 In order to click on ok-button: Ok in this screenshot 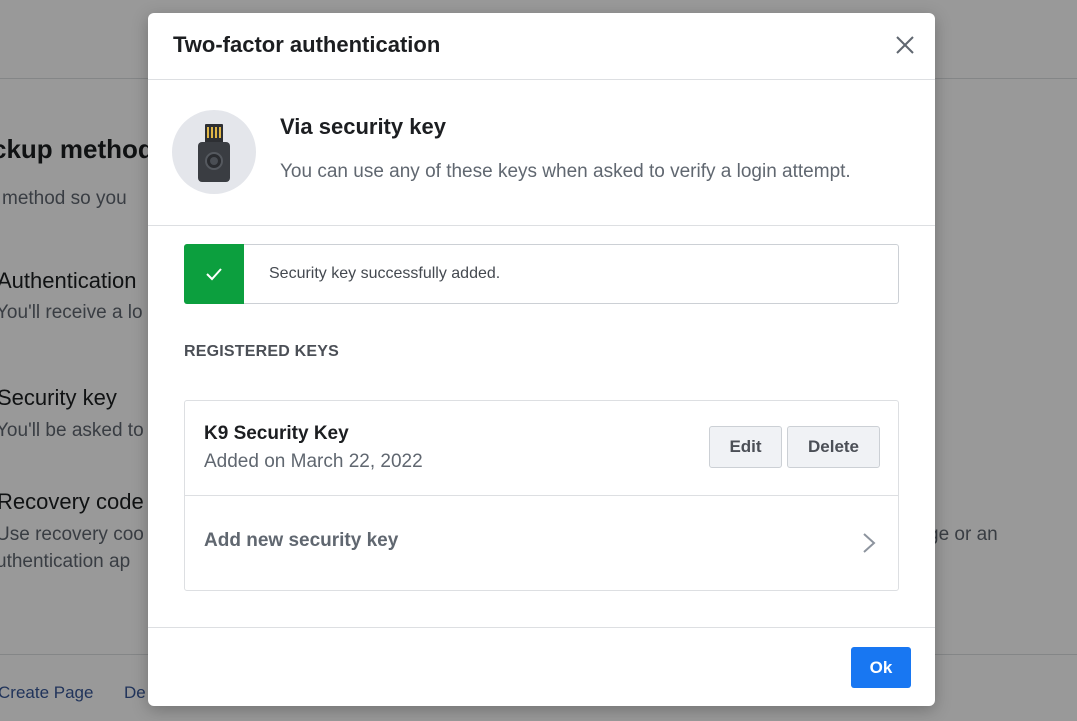, I will do `click(881, 667)`.